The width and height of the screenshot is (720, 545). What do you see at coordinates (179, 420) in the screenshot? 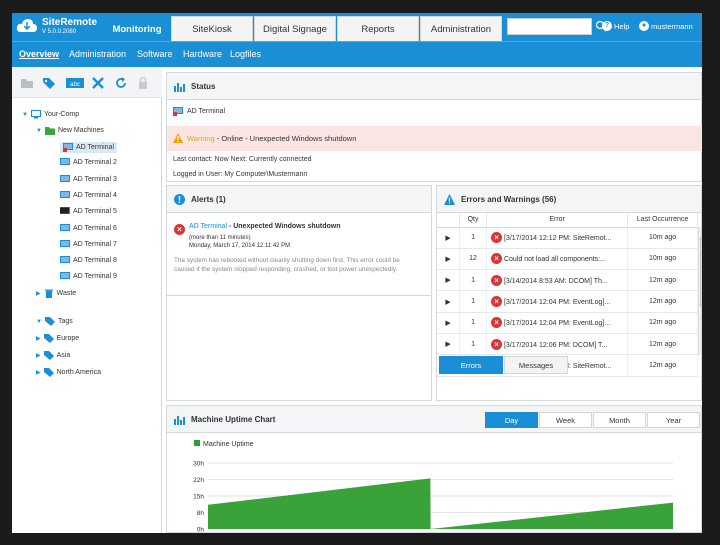
I see `bar-chart-icon` at bounding box center [179, 420].